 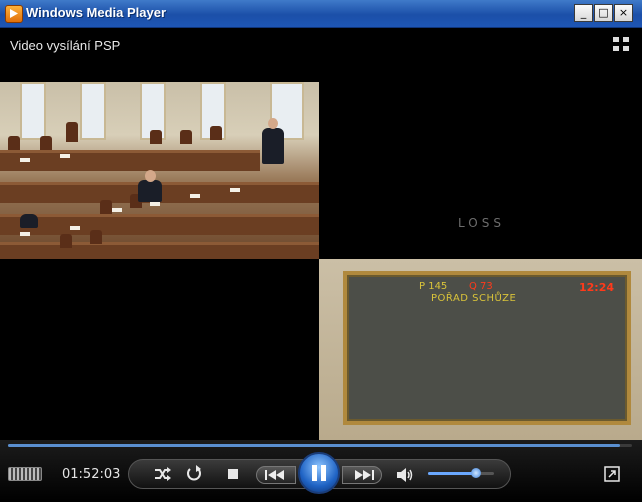 What do you see at coordinates (405, 475) in the screenshot?
I see `volume-icon` at bounding box center [405, 475].